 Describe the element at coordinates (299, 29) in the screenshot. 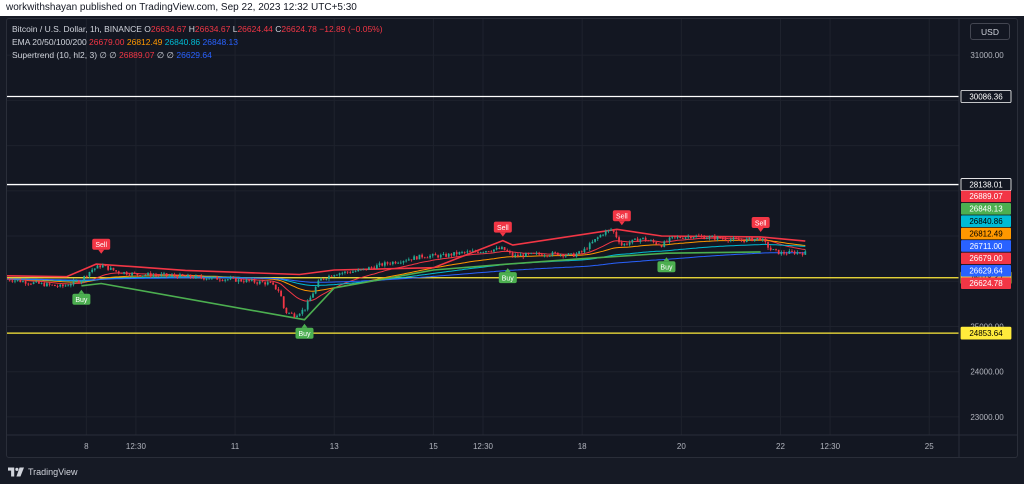

I see `close-value: 26624.78` at that location.